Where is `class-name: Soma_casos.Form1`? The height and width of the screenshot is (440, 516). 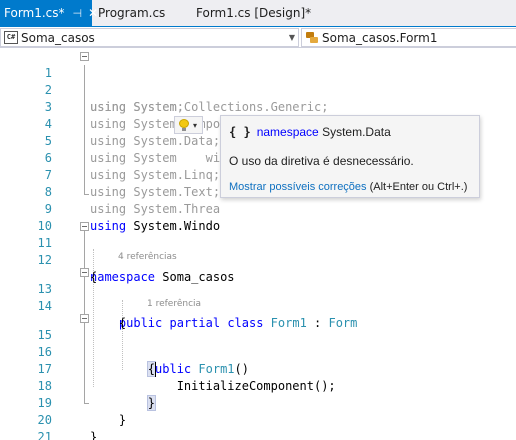 class-name: Soma_casos.Form1 is located at coordinates (380, 37).